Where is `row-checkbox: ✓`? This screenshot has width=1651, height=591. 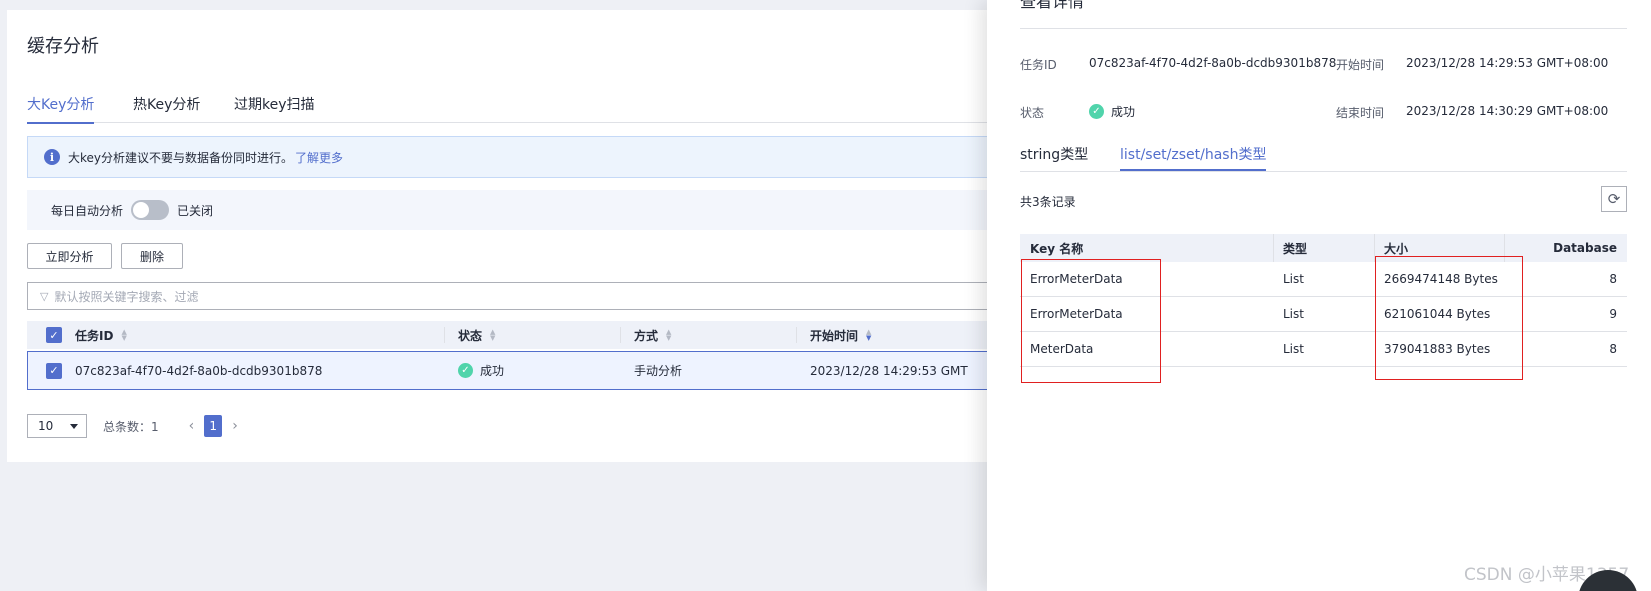
row-checkbox: ✓ is located at coordinates (54, 370).